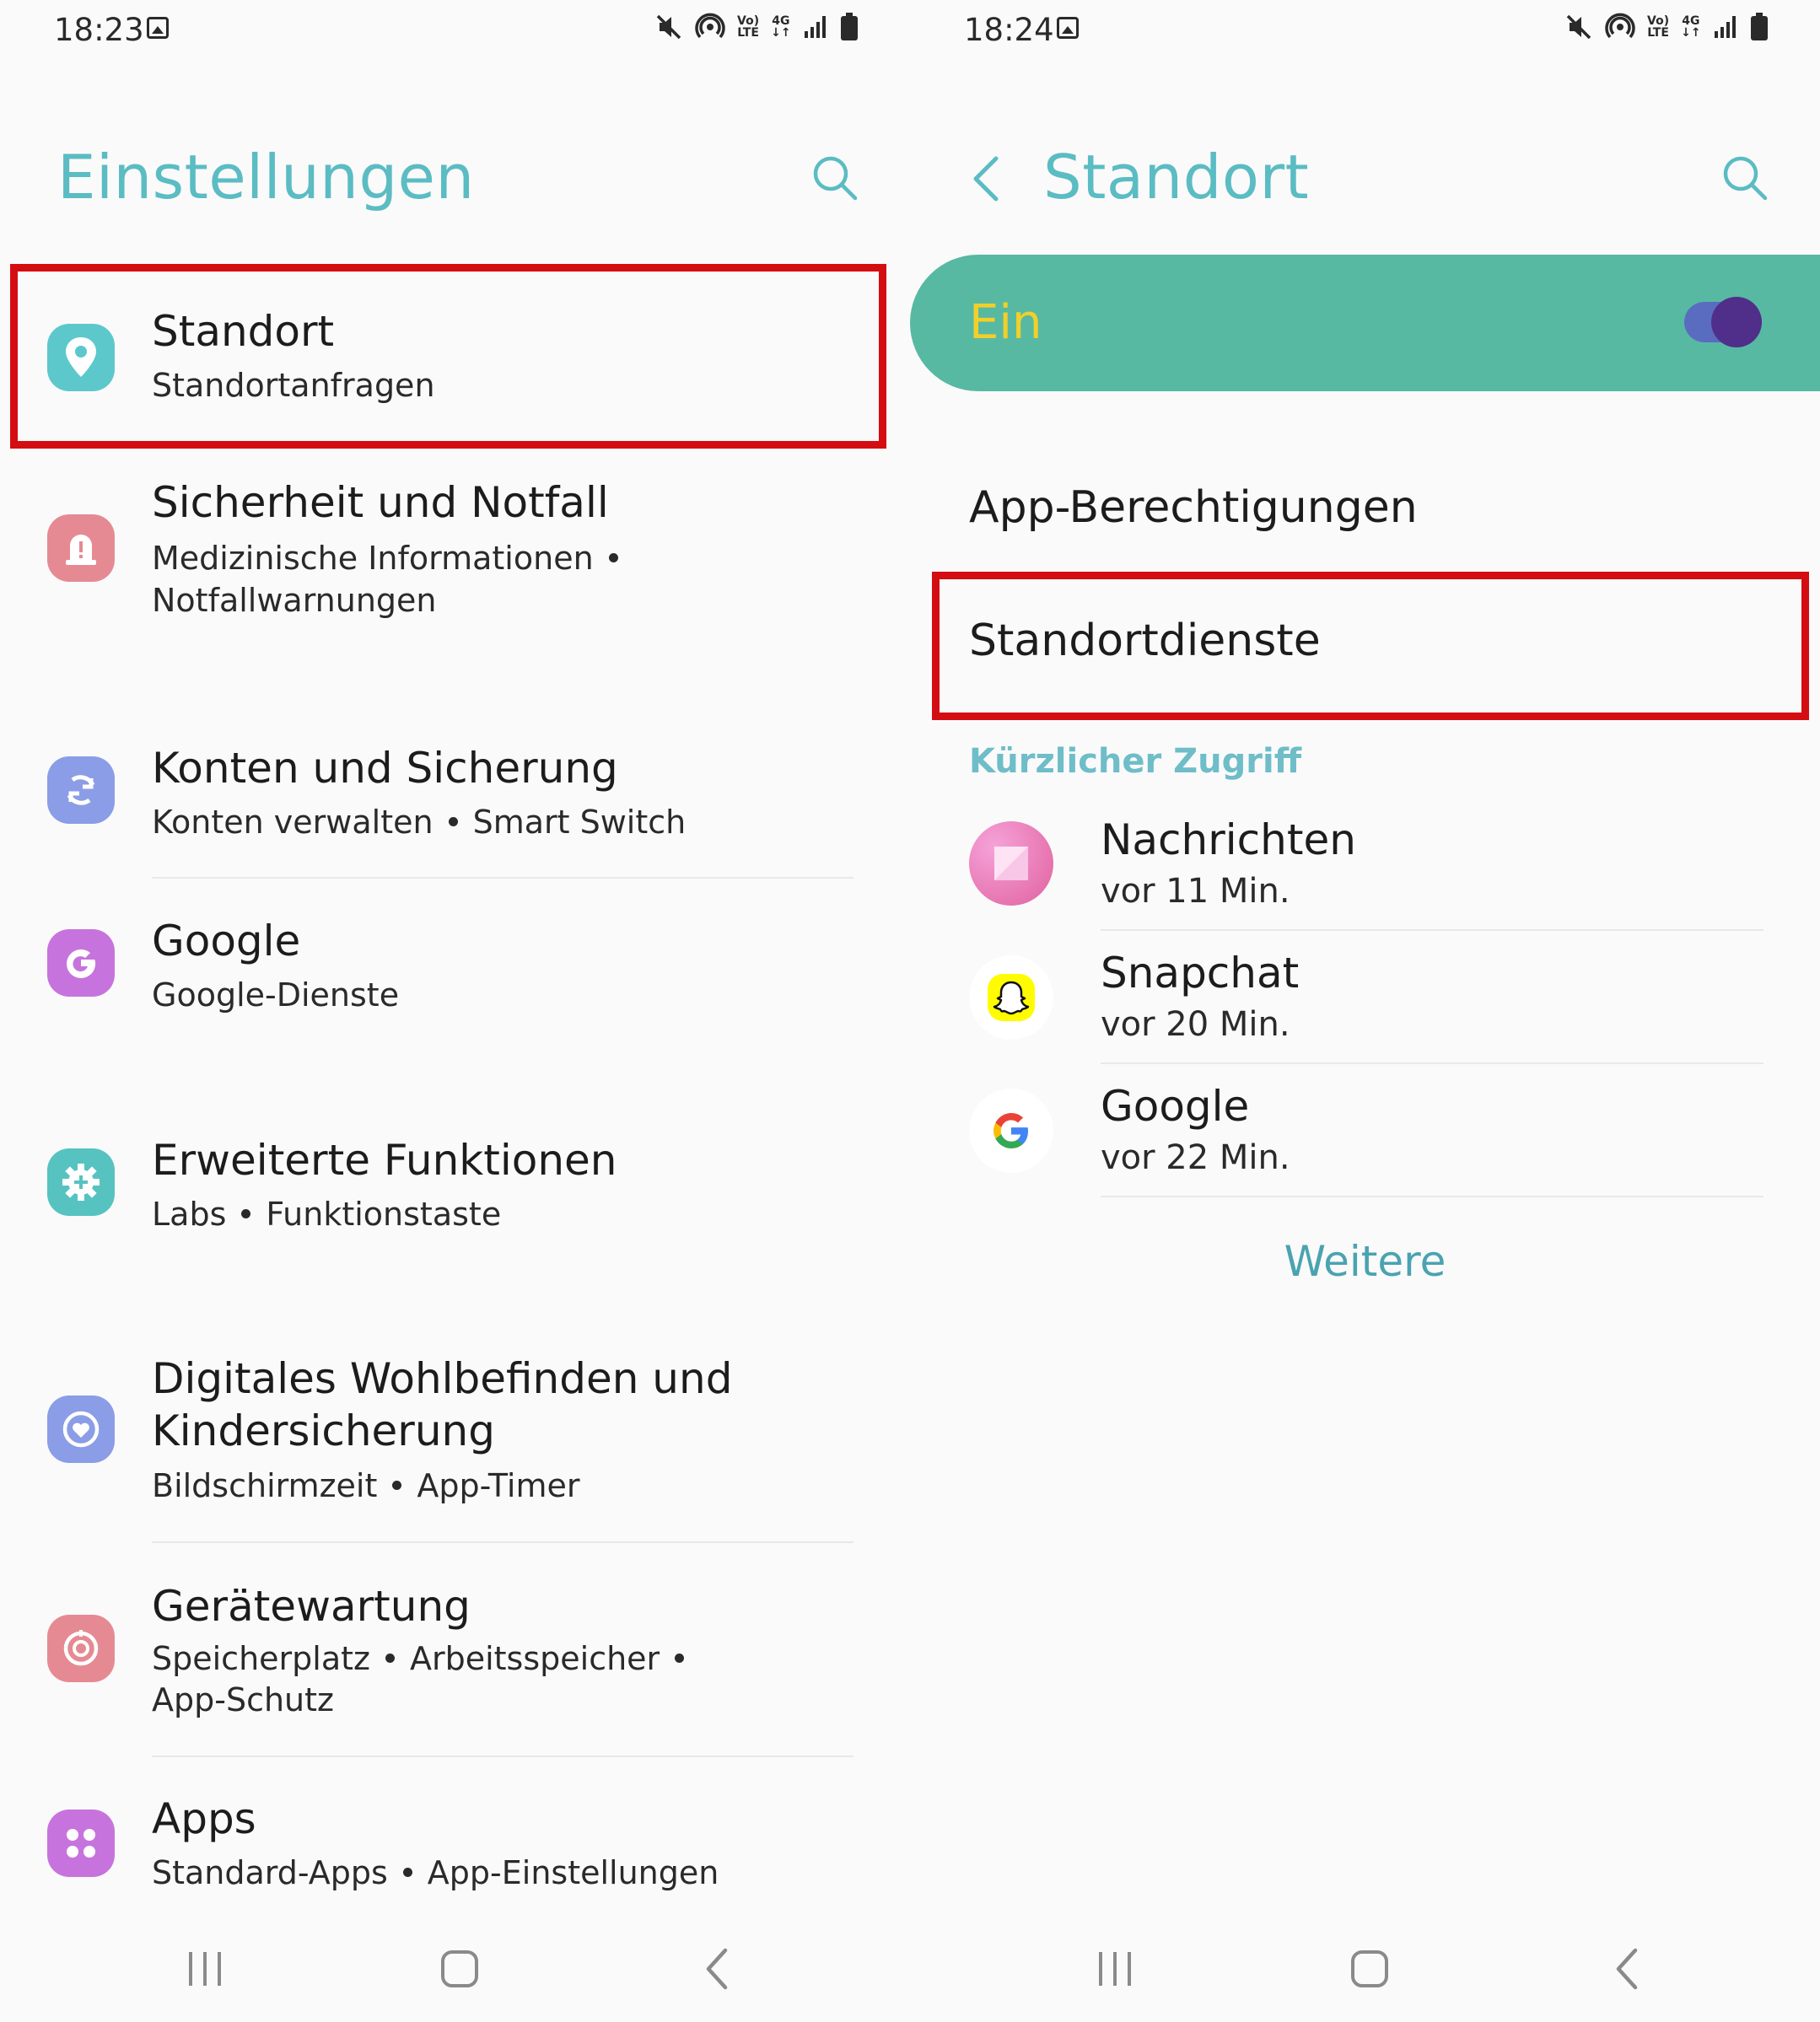 This screenshot has width=1820, height=2022. I want to click on apps-grid-icon, so click(81, 1843).